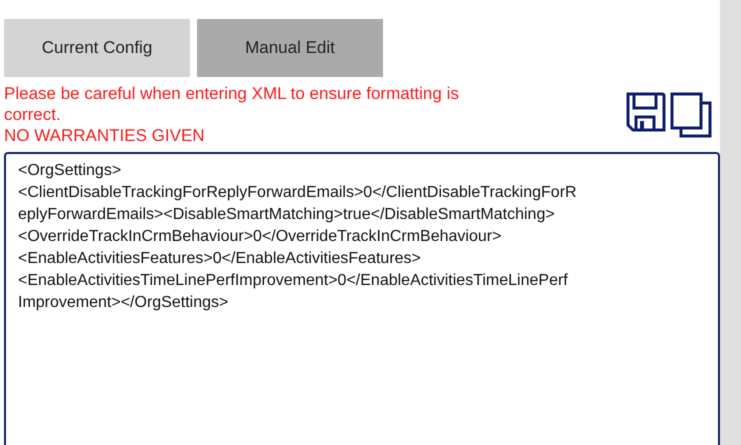 This screenshot has height=445, width=741. What do you see at coordinates (232, 104) in the screenshot?
I see `warning-text: Please be careful when entering XML to ensure formatting is correct.` at bounding box center [232, 104].